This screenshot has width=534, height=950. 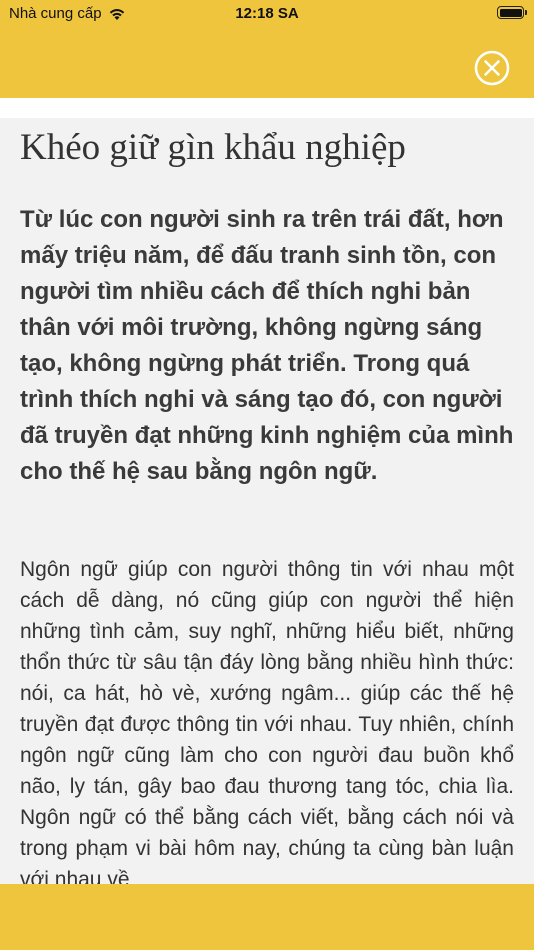 What do you see at coordinates (213, 147) in the screenshot?
I see `article-title: Khéo giữ gìn khẩu nghiệp` at bounding box center [213, 147].